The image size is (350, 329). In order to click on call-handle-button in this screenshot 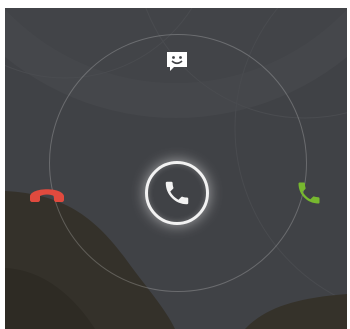, I will do `click(177, 193)`.